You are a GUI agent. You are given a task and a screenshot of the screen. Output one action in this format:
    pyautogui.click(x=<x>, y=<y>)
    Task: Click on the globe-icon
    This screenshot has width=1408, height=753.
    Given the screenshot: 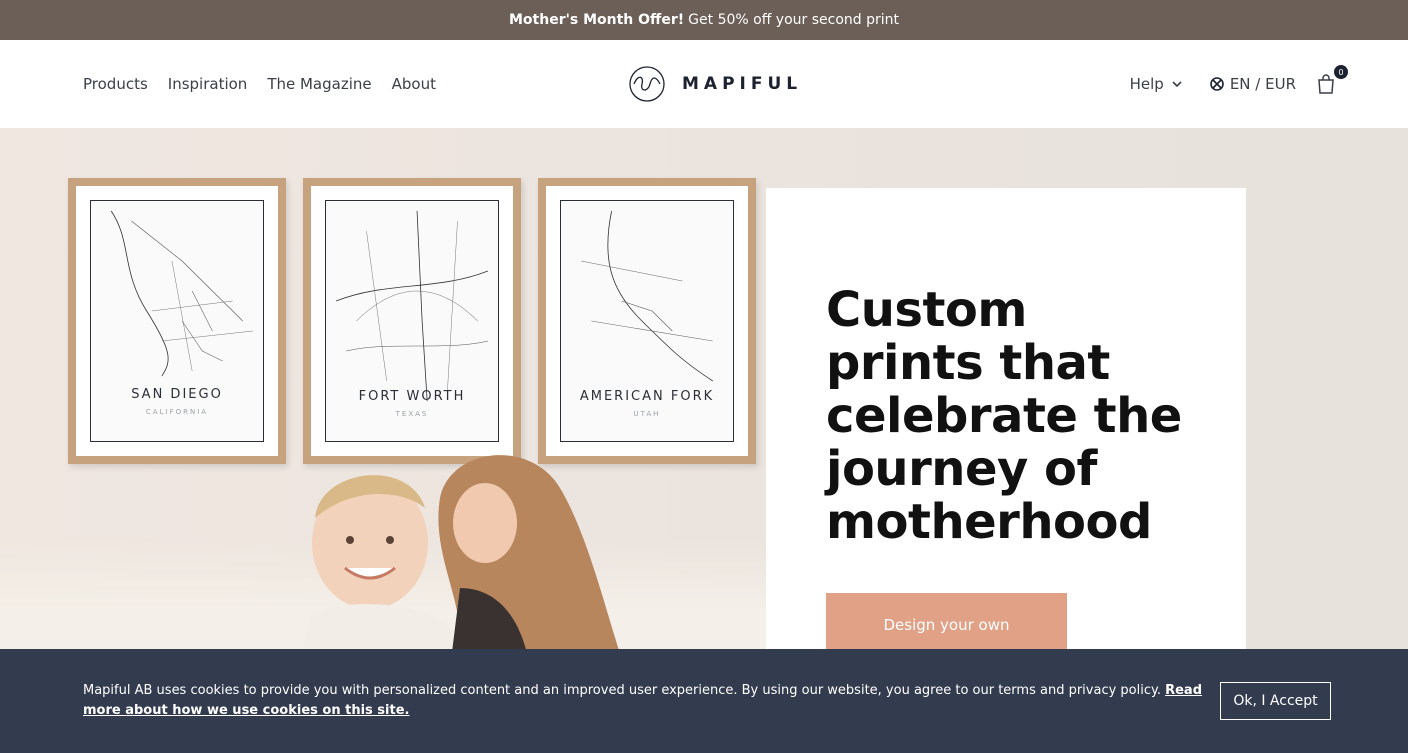 What is the action you would take?
    pyautogui.click(x=1217, y=84)
    